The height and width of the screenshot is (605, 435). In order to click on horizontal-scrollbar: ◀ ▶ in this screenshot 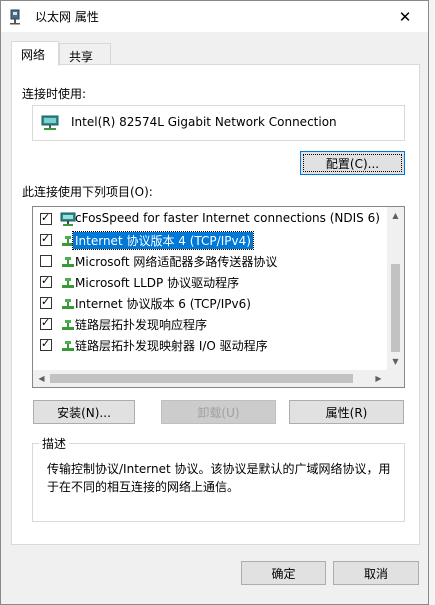, I will do `click(218, 378)`.